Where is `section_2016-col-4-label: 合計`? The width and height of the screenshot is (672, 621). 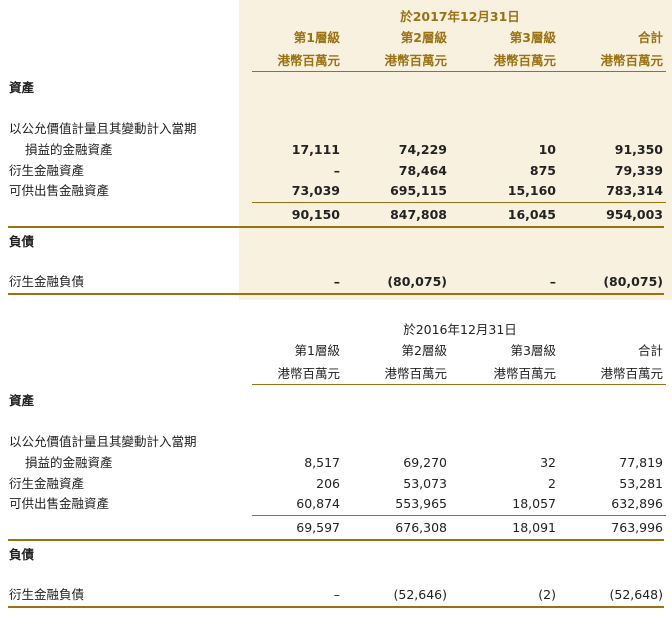
section_2016-col-4-label: 合計 is located at coordinates (650, 350).